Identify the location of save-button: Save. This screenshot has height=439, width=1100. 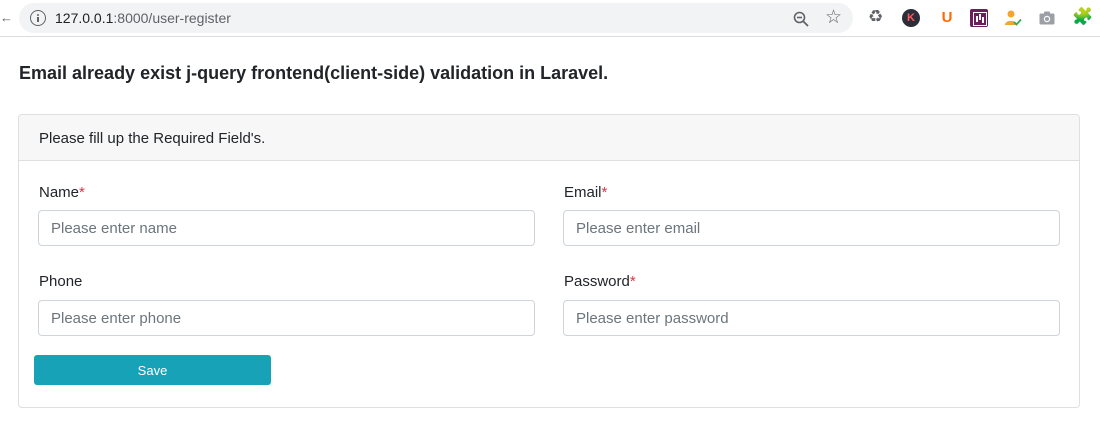
(152, 370).